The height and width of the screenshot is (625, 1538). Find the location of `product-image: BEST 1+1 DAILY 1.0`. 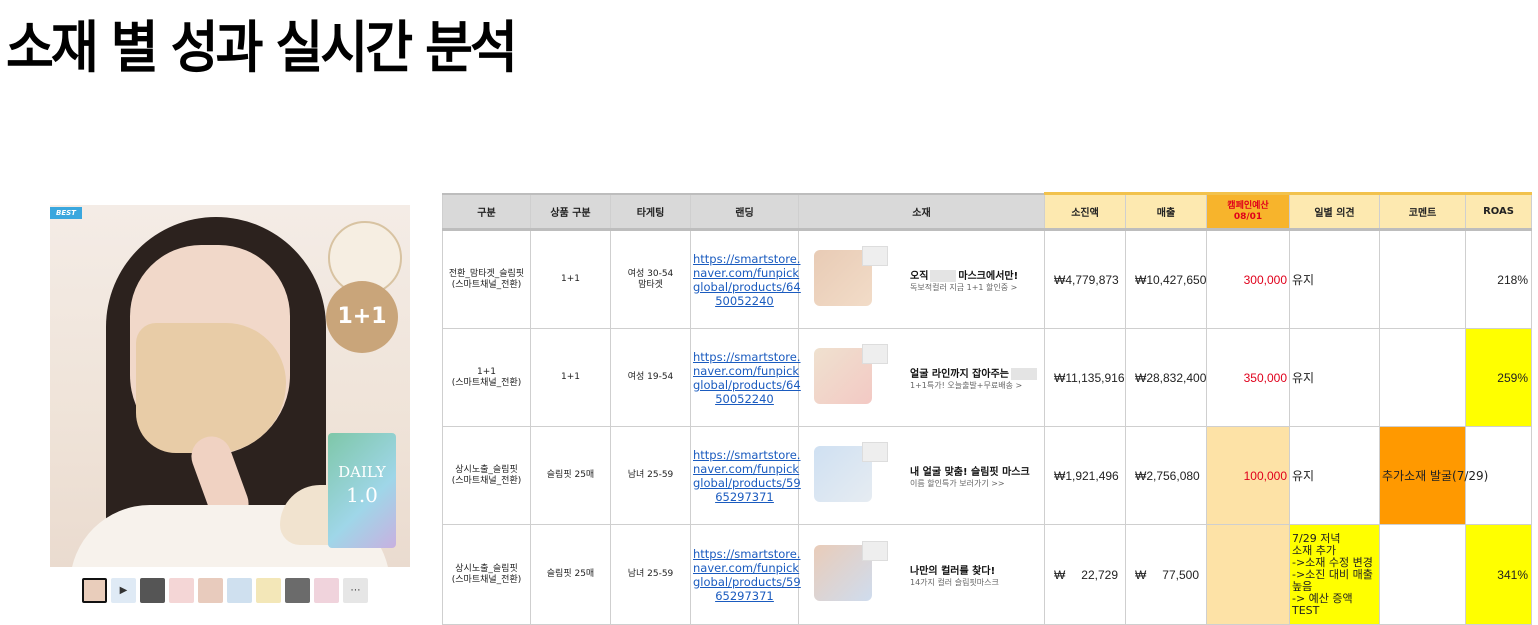

product-image: BEST 1+1 DAILY 1.0 is located at coordinates (230, 386).